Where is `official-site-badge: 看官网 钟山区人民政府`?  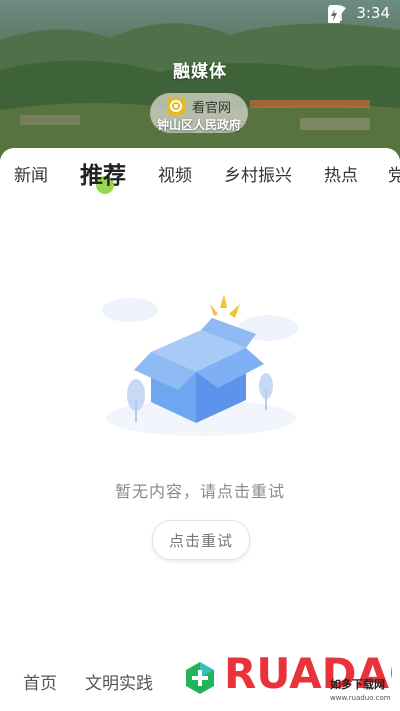
official-site-badge: 看官网 钟山区人民政府 is located at coordinates (199, 113).